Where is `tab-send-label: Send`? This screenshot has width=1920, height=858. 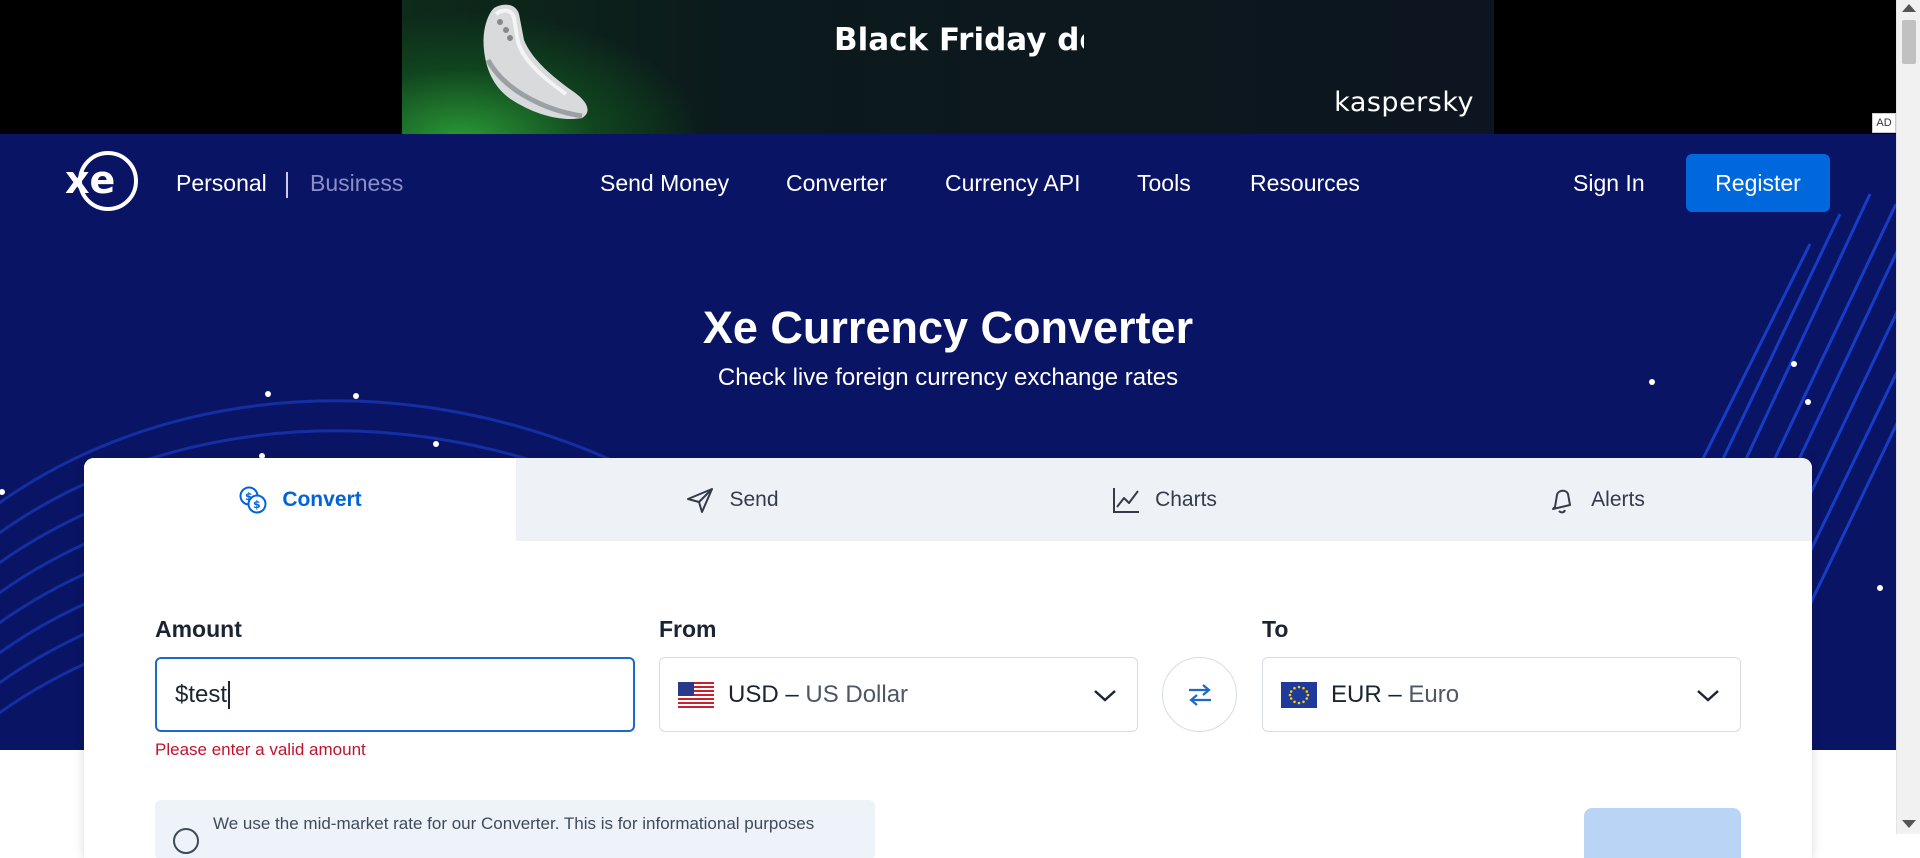
tab-send-label: Send is located at coordinates (754, 499).